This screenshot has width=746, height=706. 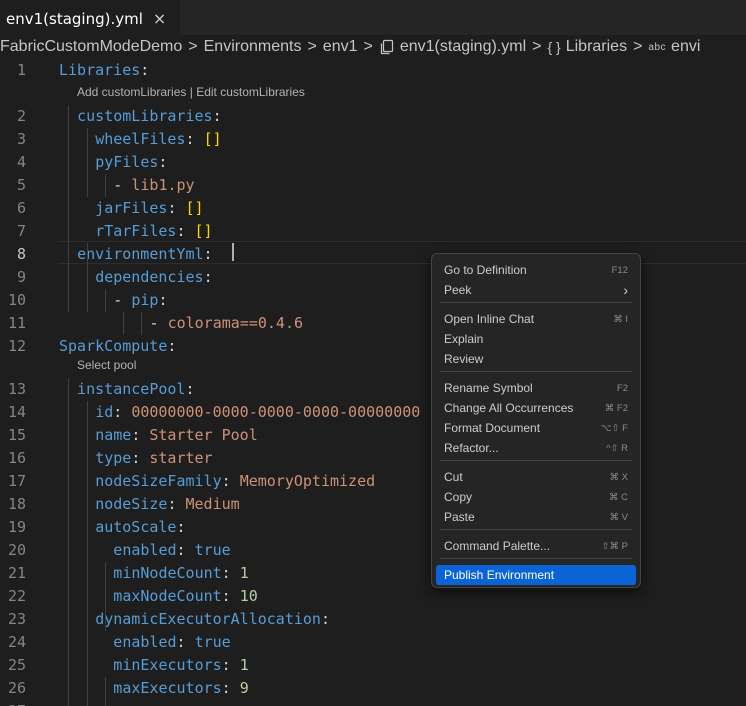 What do you see at coordinates (674, 47) in the screenshot?
I see `breadcrumb-item-environment-yml: abc envi` at bounding box center [674, 47].